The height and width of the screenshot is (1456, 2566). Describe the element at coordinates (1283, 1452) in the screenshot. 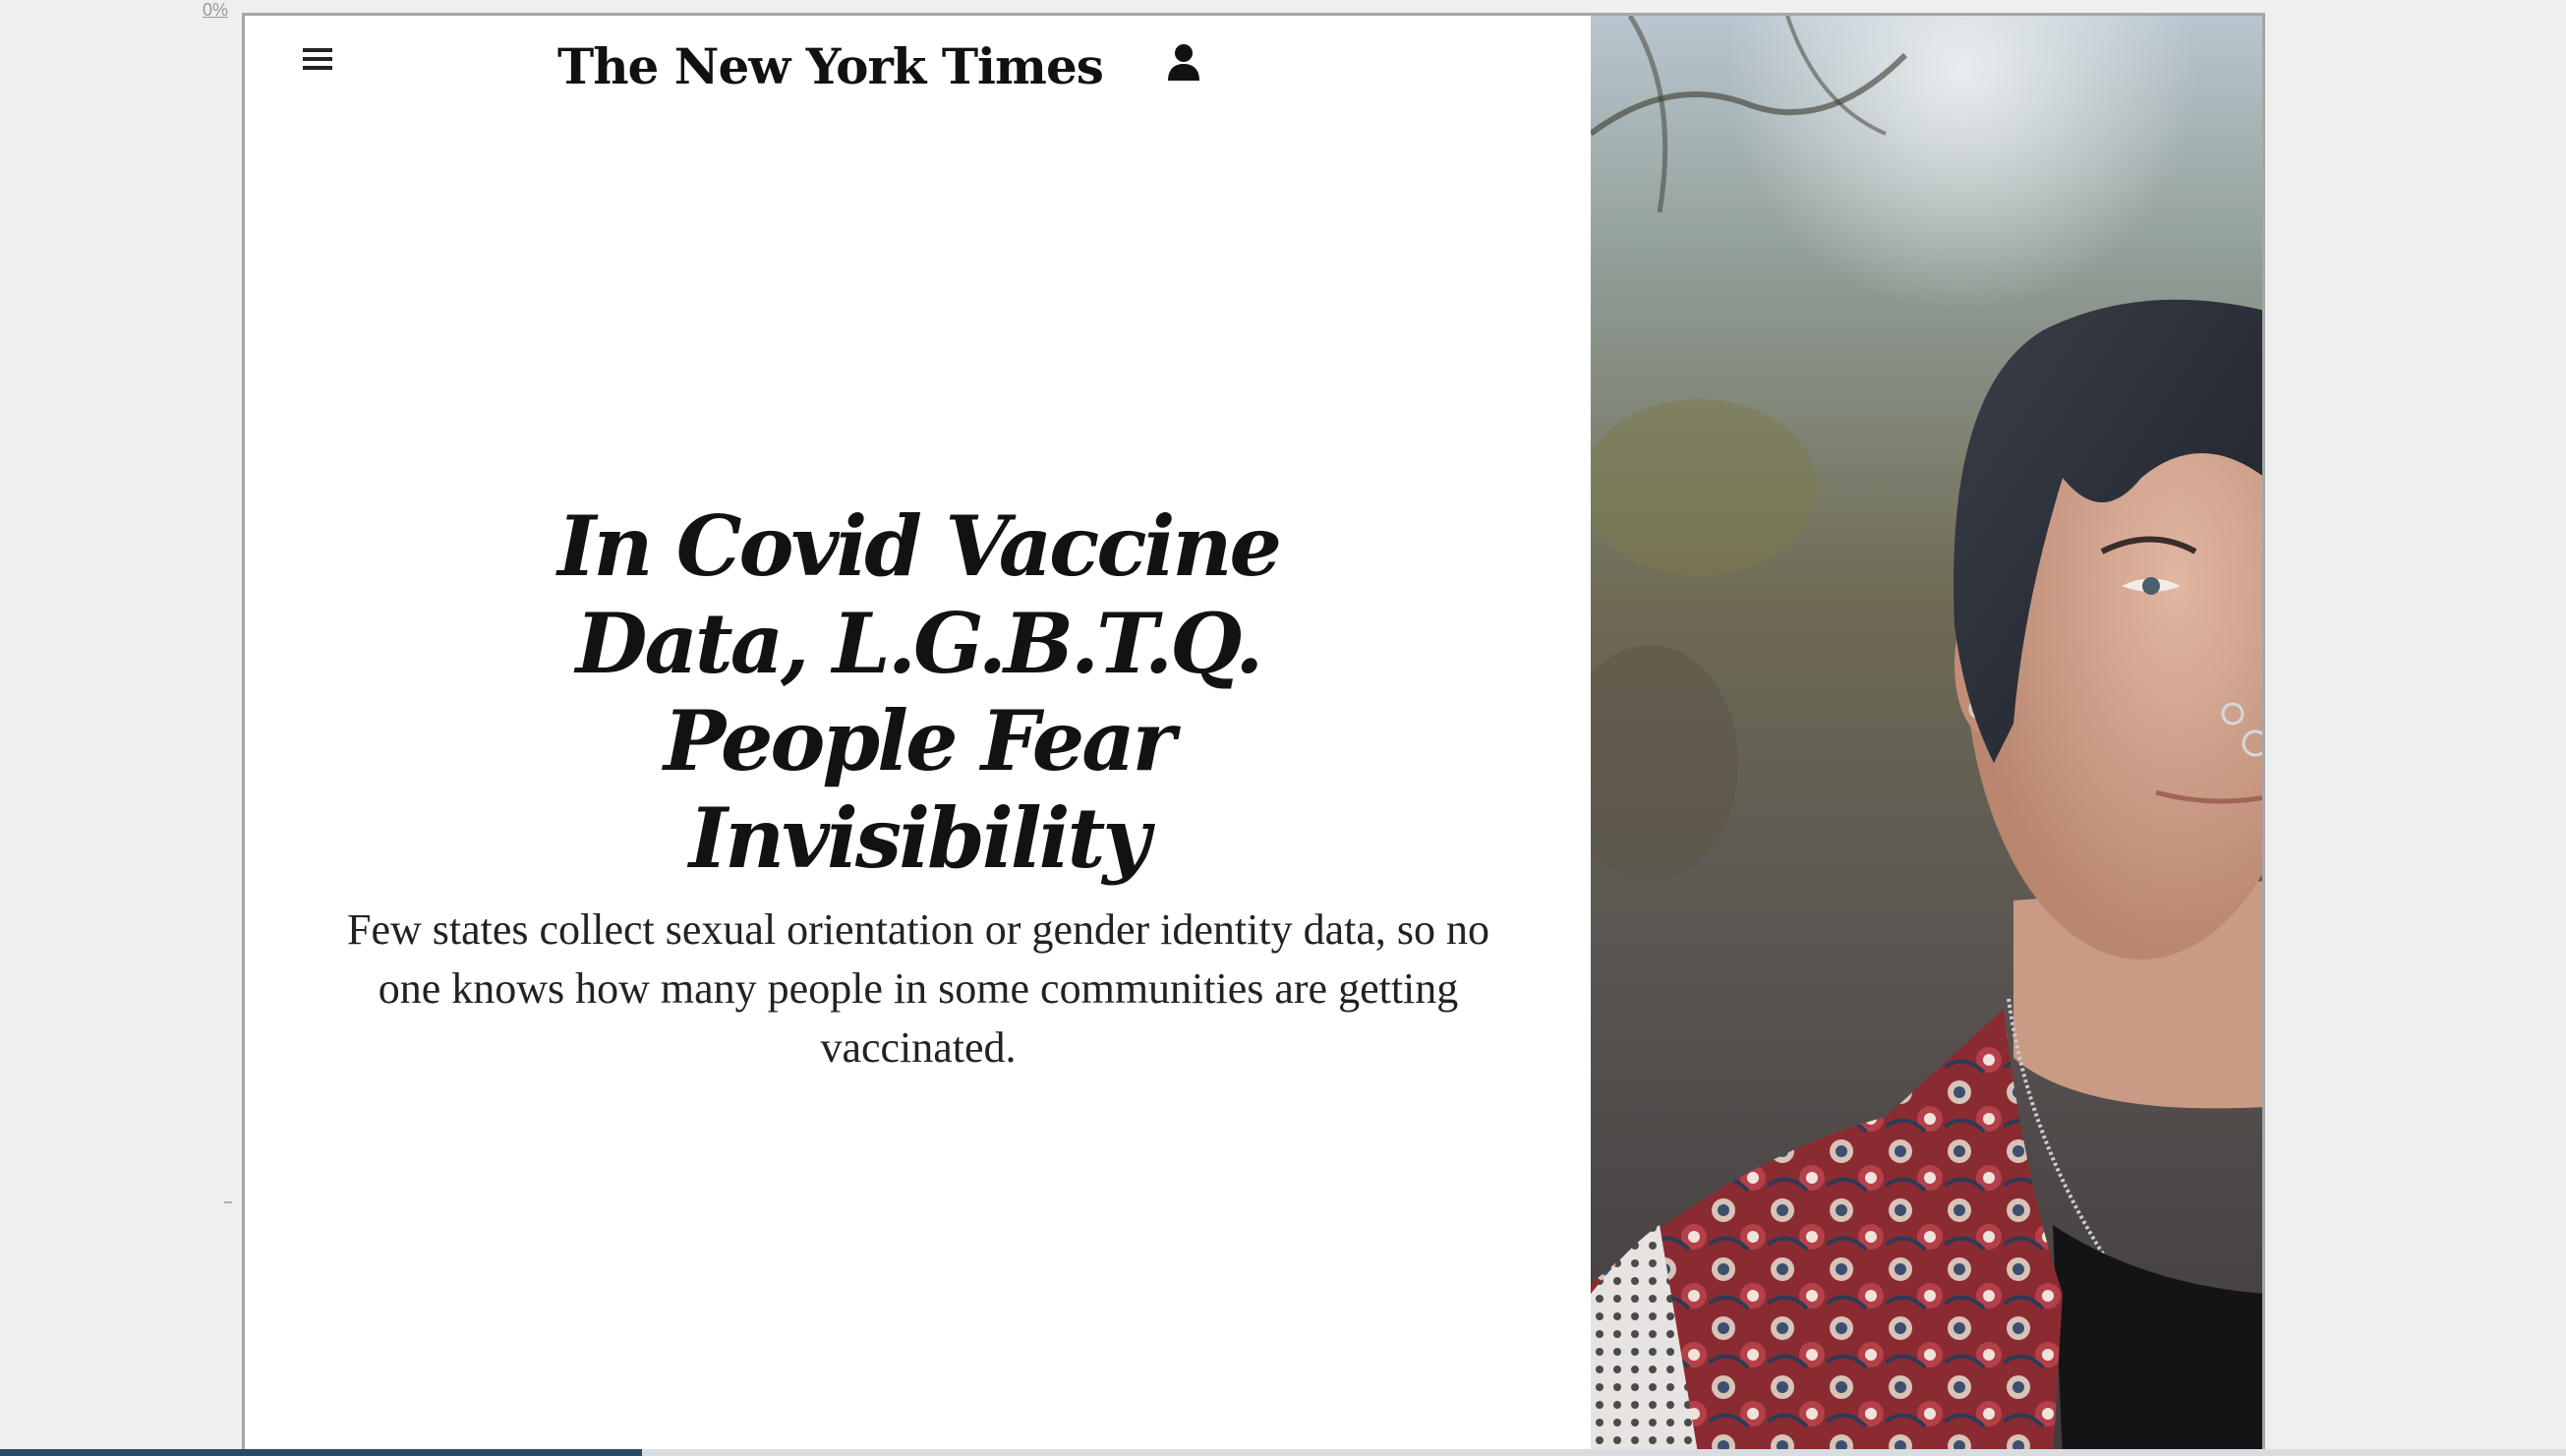

I see `scroll-progress-bar` at that location.